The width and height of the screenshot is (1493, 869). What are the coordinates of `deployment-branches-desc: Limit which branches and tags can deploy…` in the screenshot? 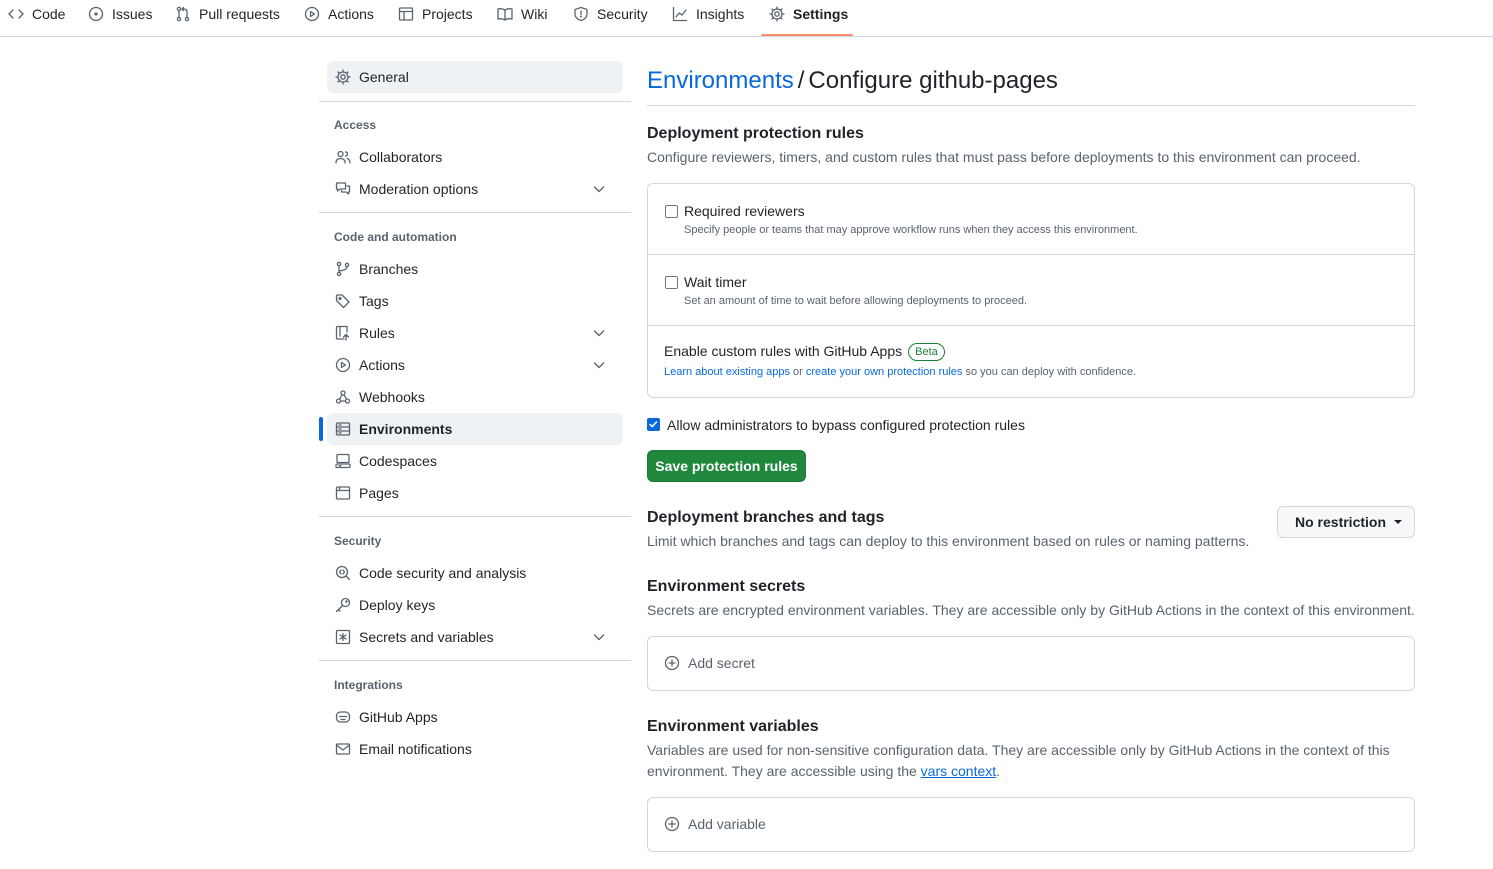 It's located at (948, 541).